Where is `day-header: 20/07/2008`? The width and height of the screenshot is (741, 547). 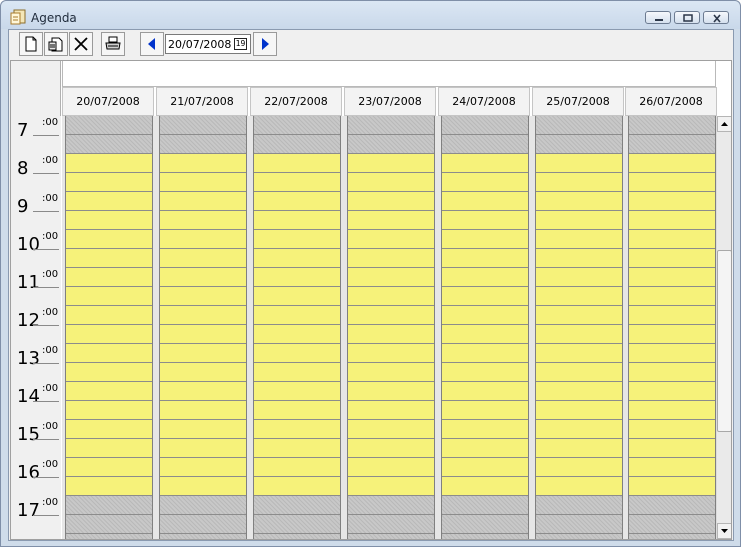 day-header: 20/07/2008 is located at coordinates (108, 101).